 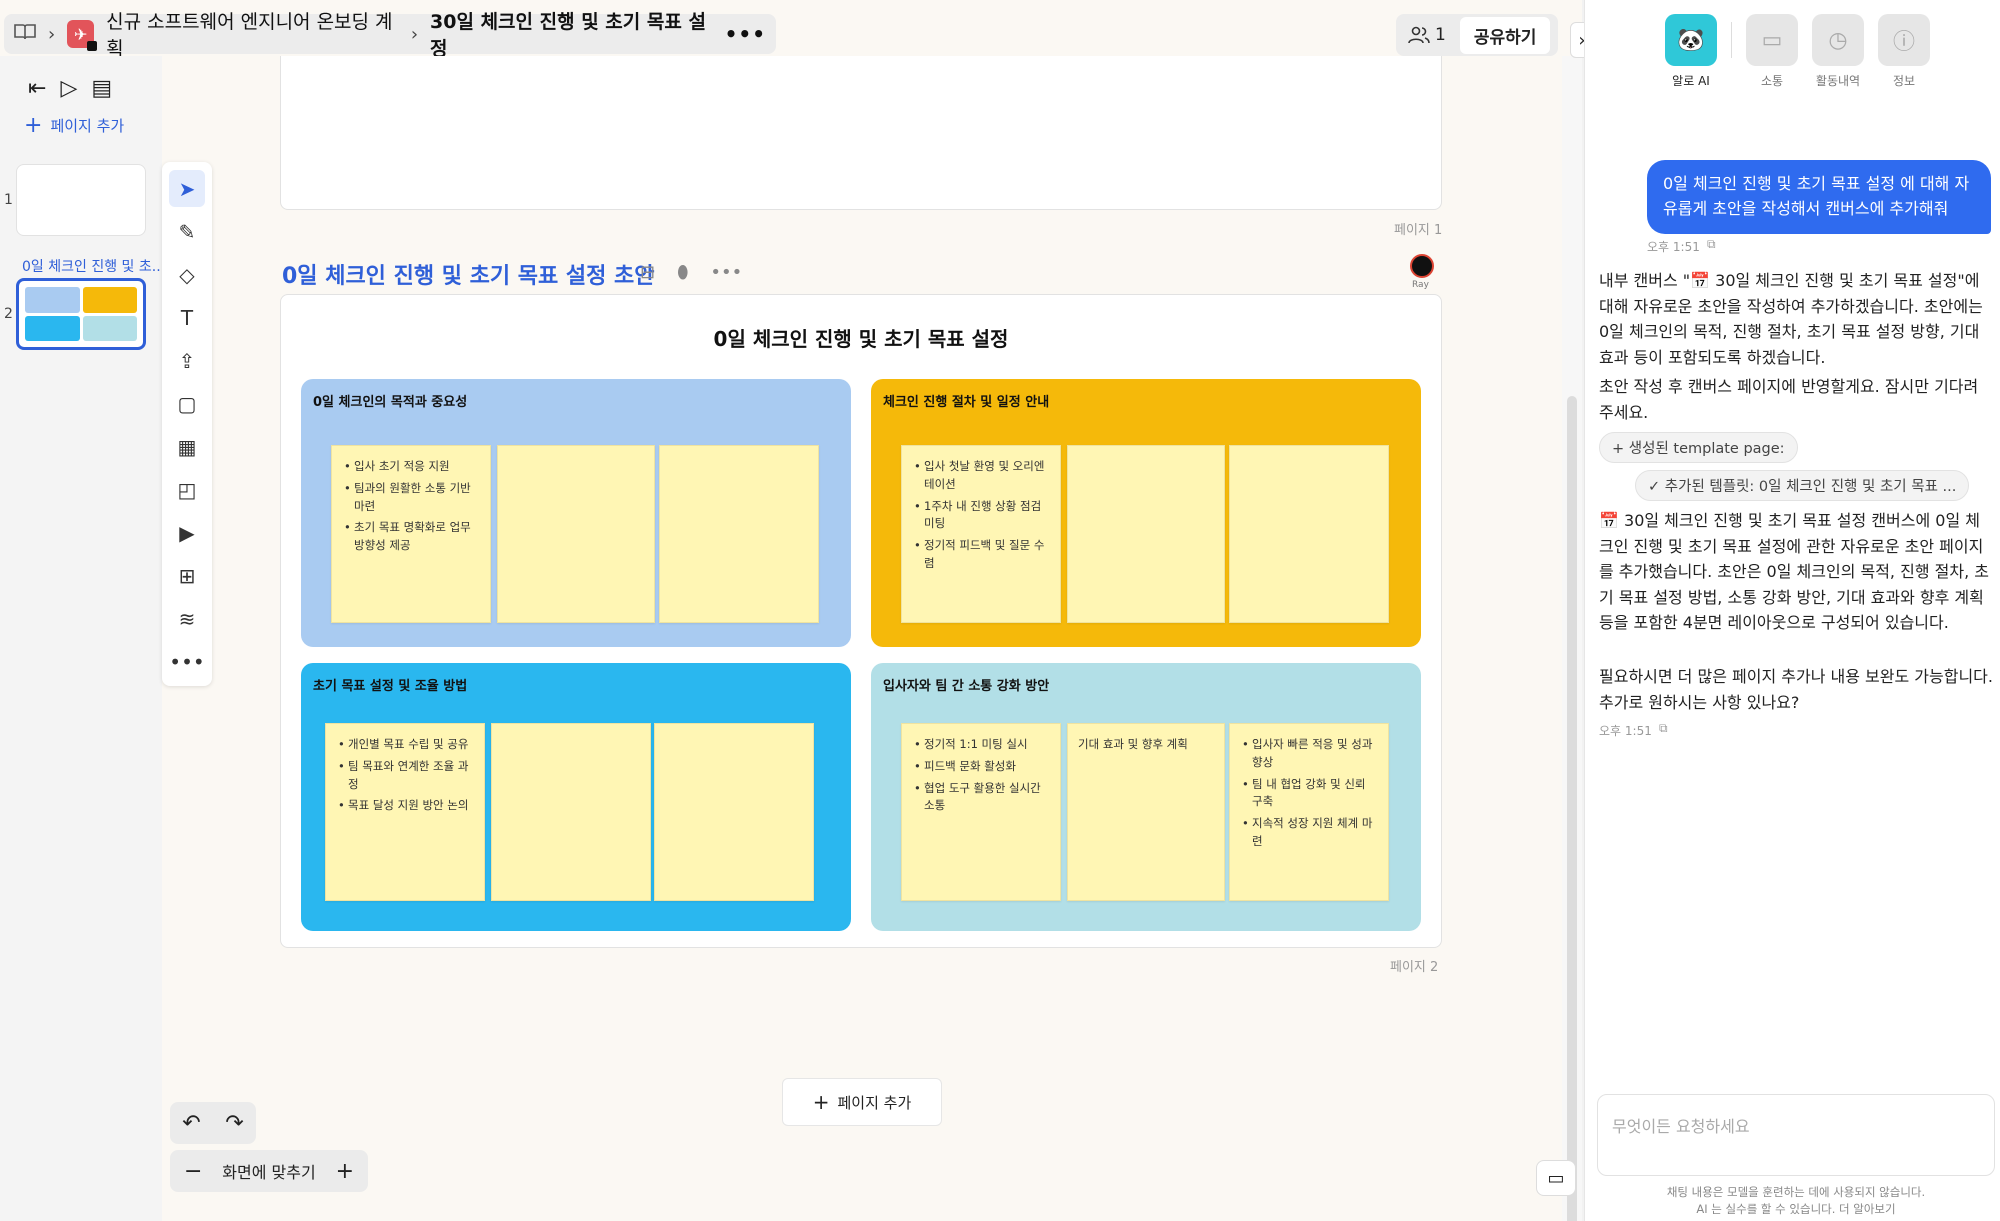 I want to click on generated-template-chip: + 생성된 template page:, so click(x=1698, y=447).